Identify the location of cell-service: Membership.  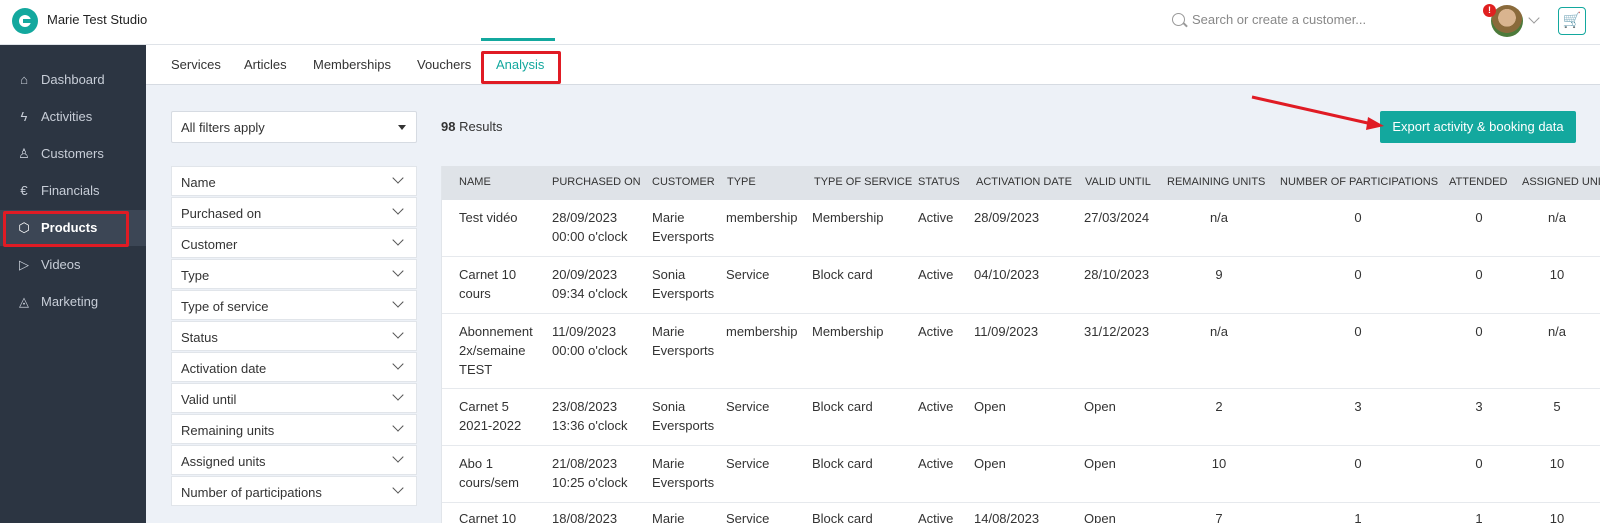
(848, 217).